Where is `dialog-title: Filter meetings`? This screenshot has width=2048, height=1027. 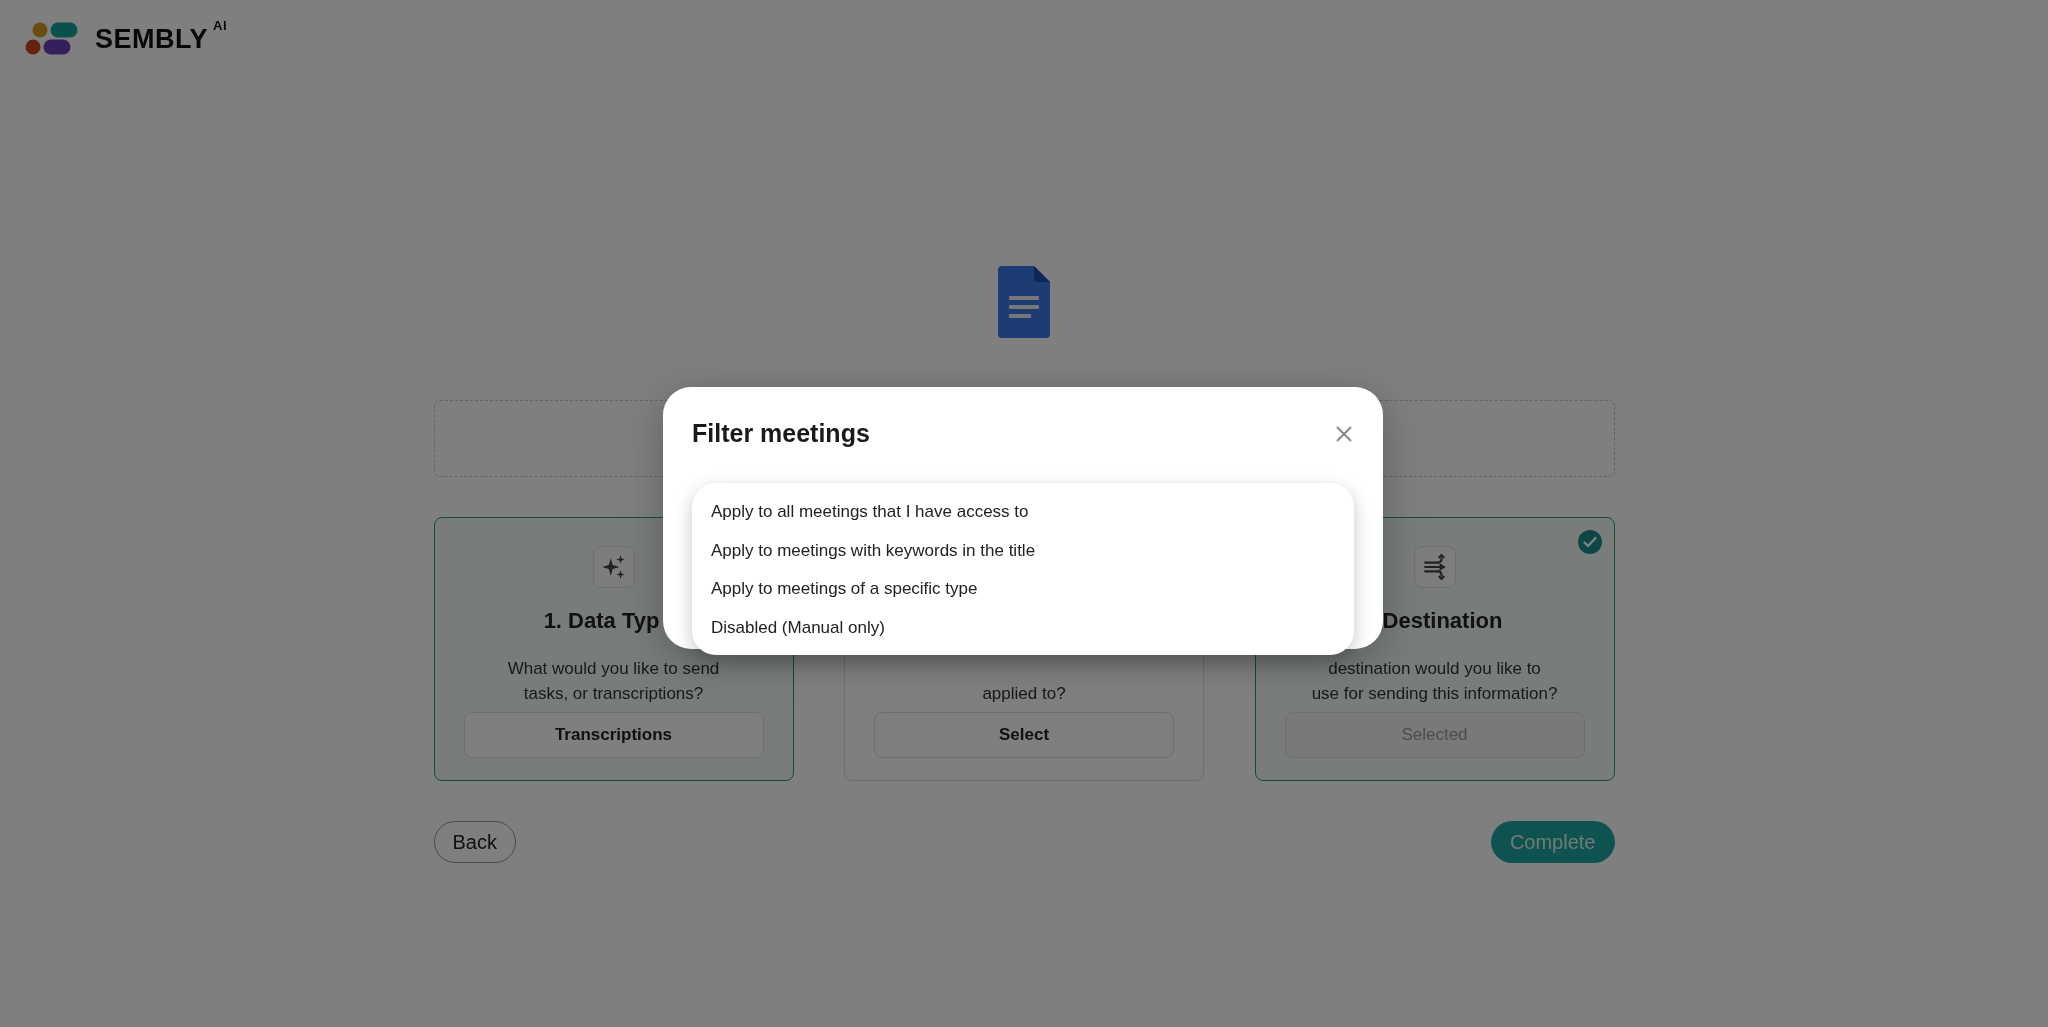
dialog-title: Filter meetings is located at coordinates (781, 433).